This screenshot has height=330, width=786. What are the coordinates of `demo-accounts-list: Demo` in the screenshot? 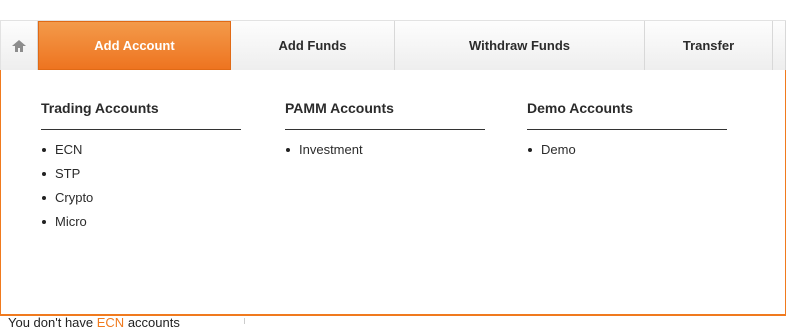 It's located at (627, 150).